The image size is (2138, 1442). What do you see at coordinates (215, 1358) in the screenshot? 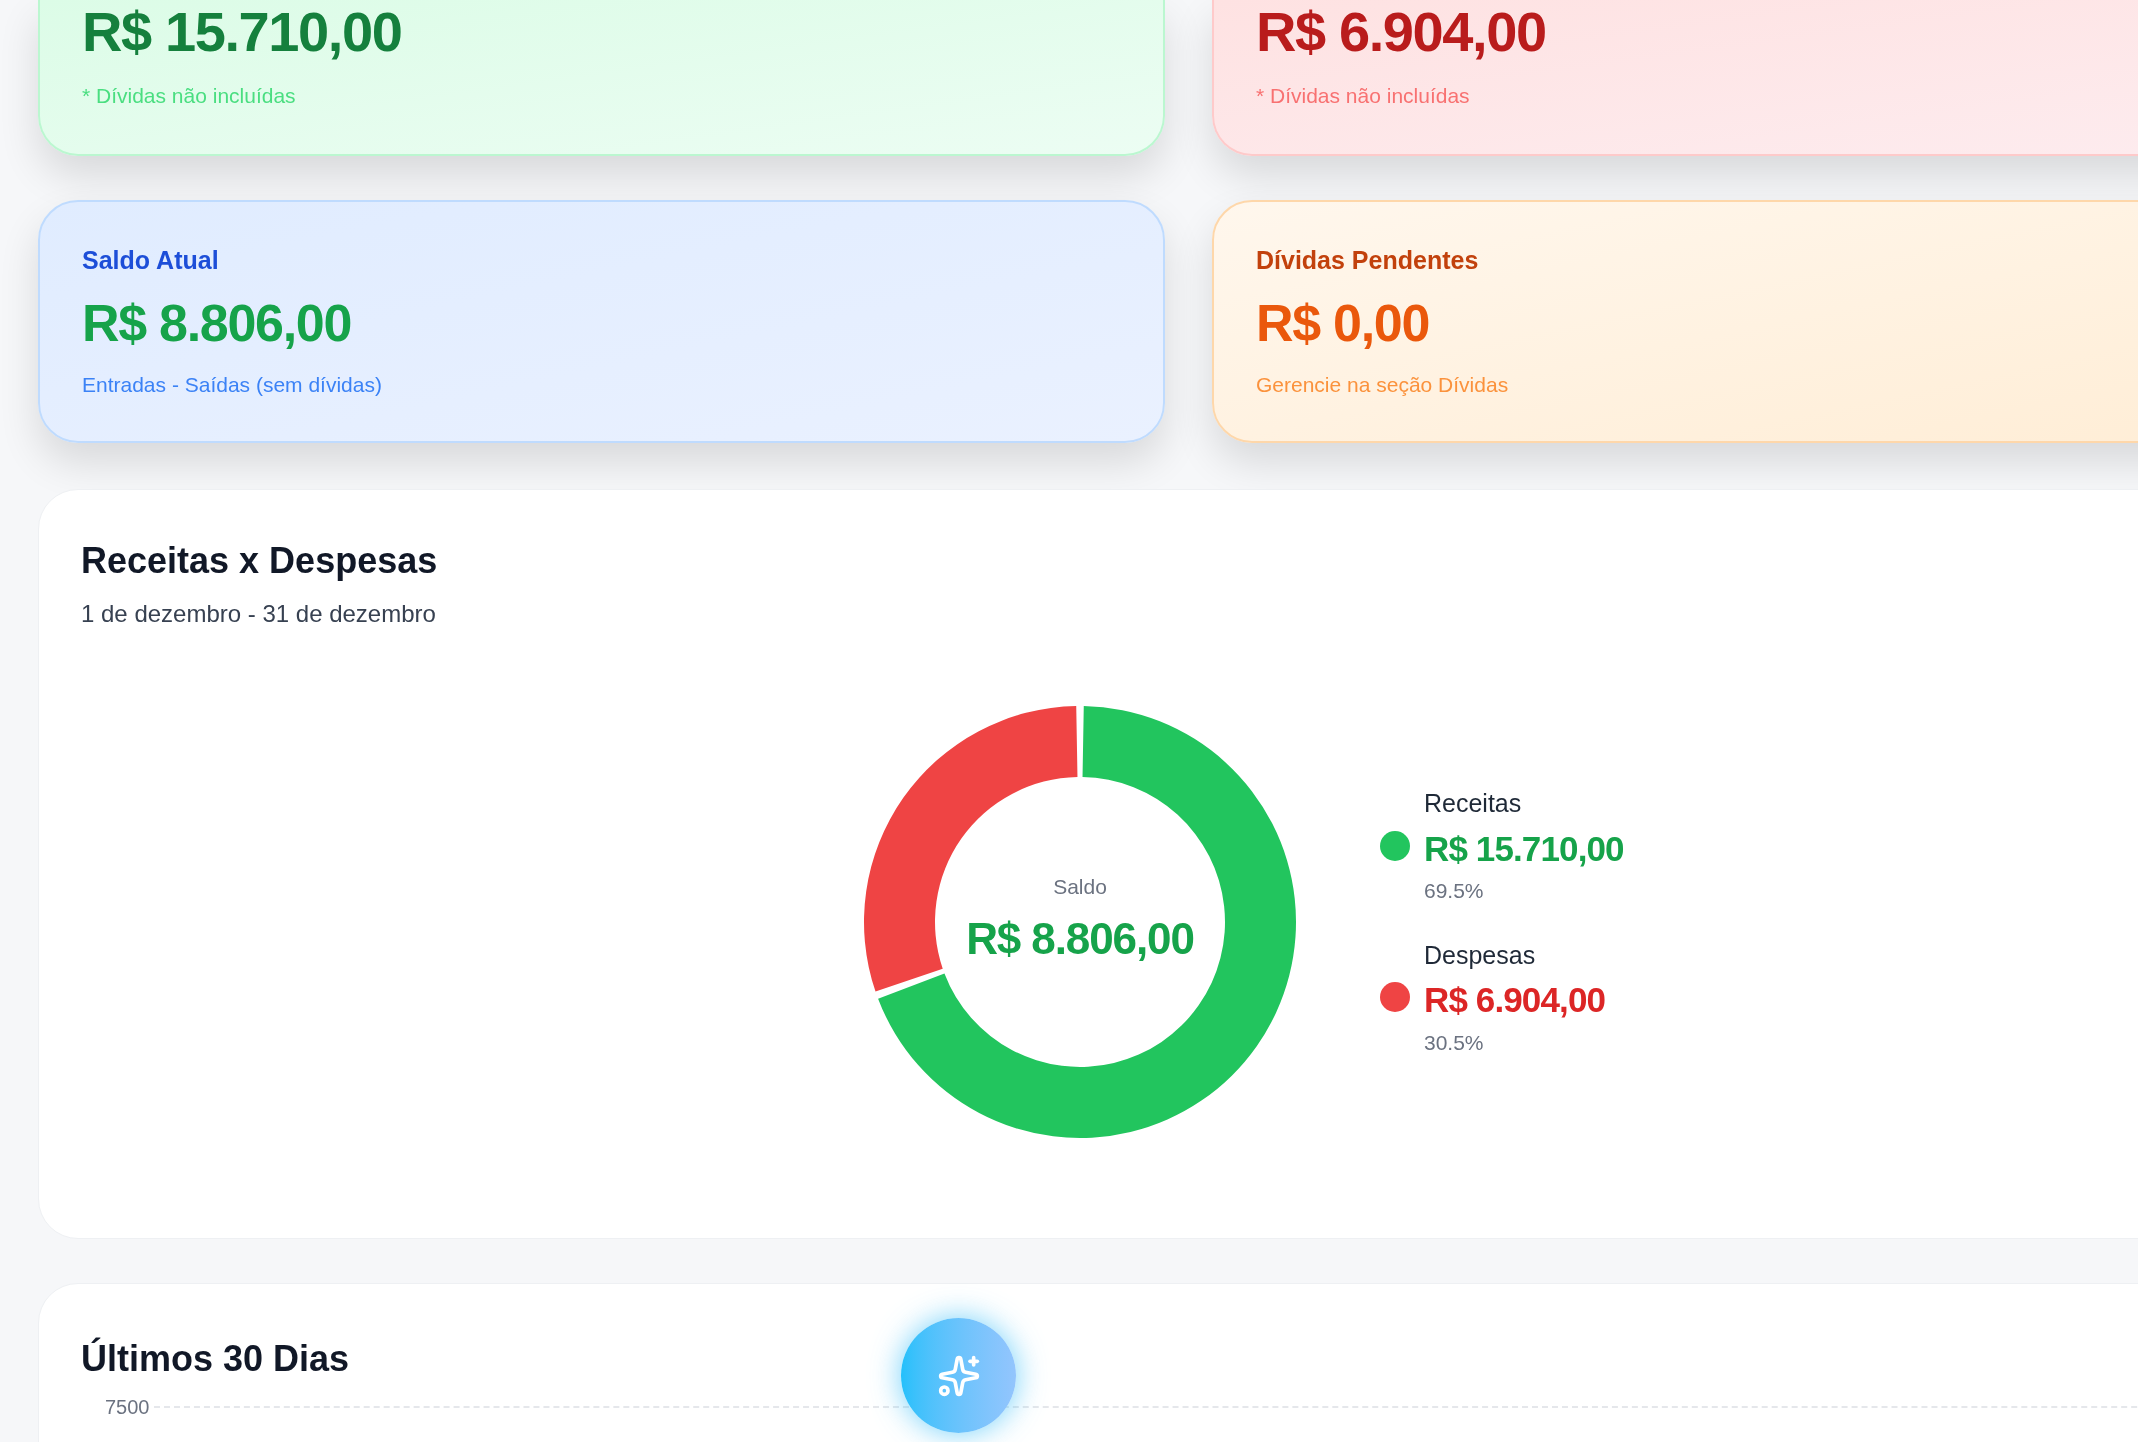
I see `panel-title: Últimos 30 Dias` at bounding box center [215, 1358].